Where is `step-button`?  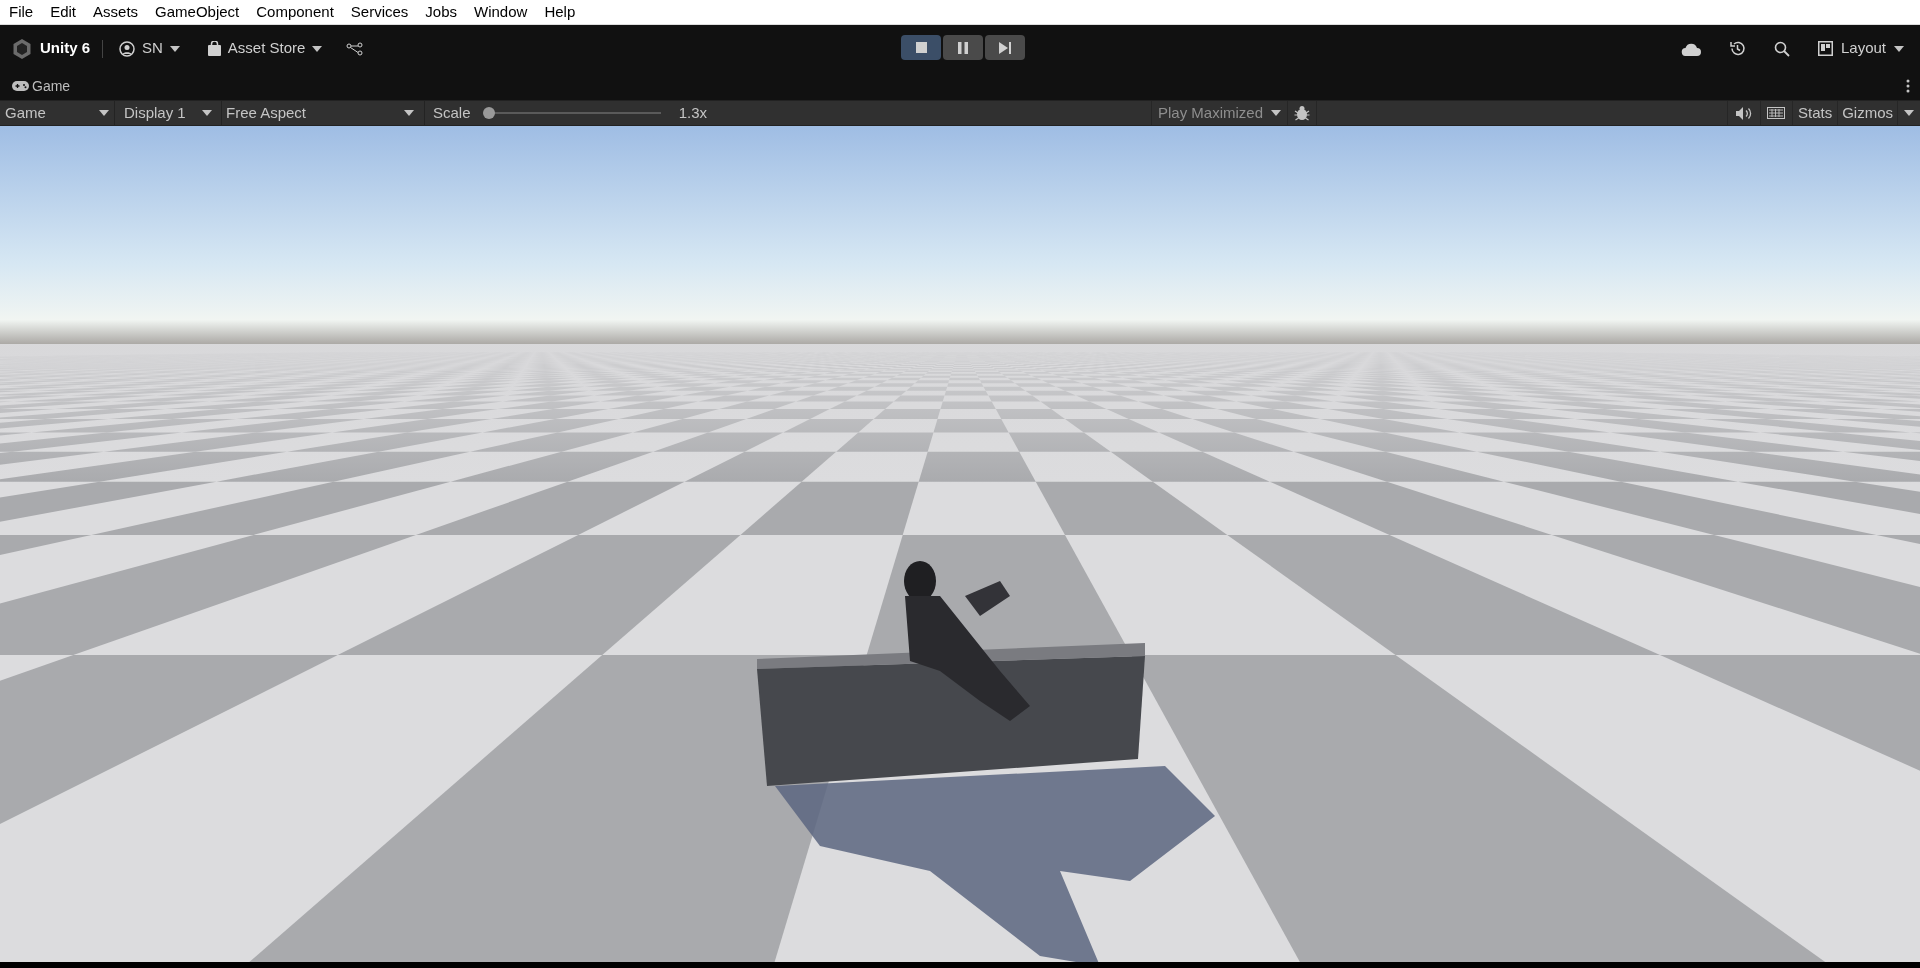 step-button is located at coordinates (1005, 47).